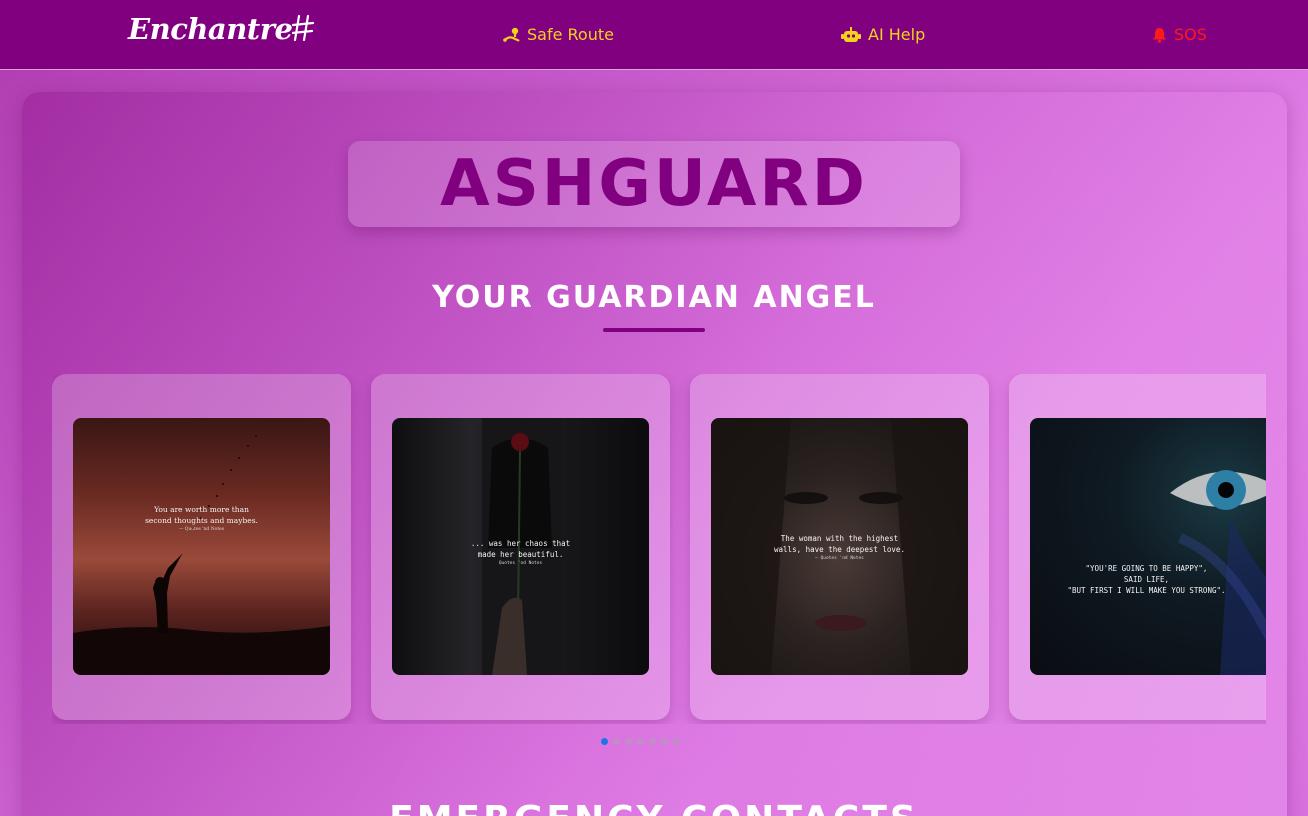 The image size is (1308, 816). What do you see at coordinates (511, 35) in the screenshot?
I see `route-icon` at bounding box center [511, 35].